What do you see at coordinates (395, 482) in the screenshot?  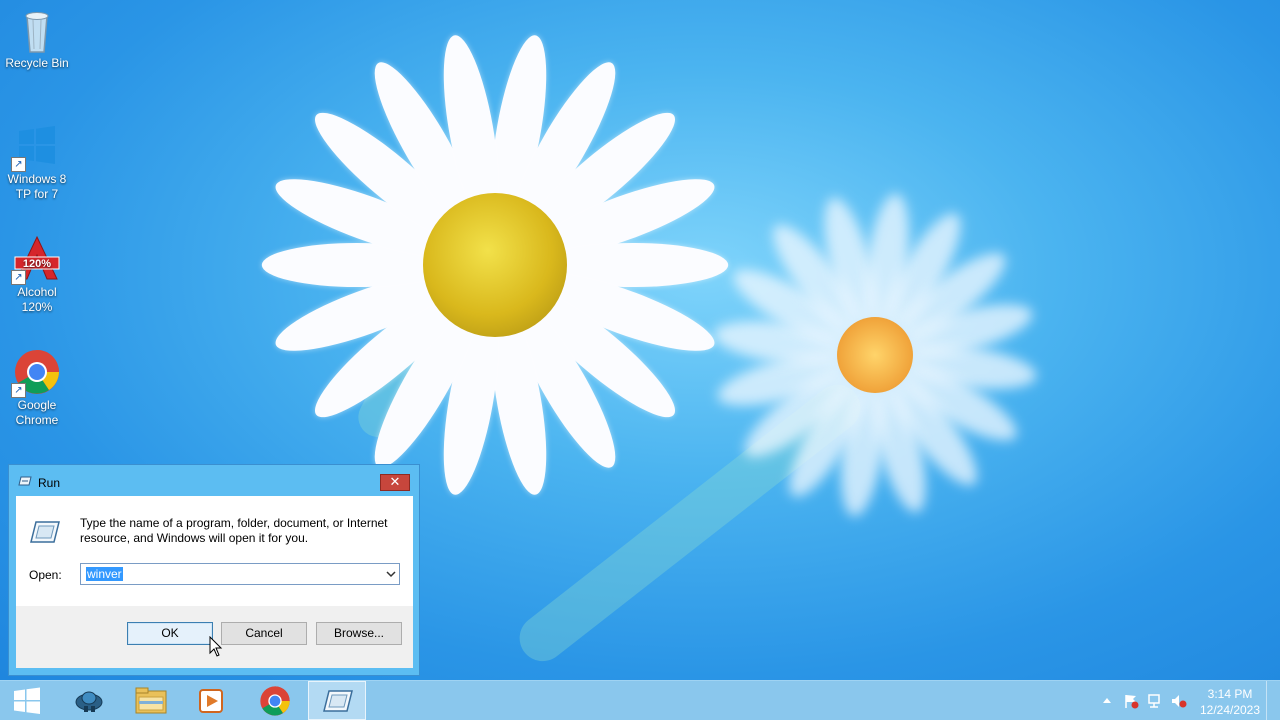 I see `close-button: ✕` at bounding box center [395, 482].